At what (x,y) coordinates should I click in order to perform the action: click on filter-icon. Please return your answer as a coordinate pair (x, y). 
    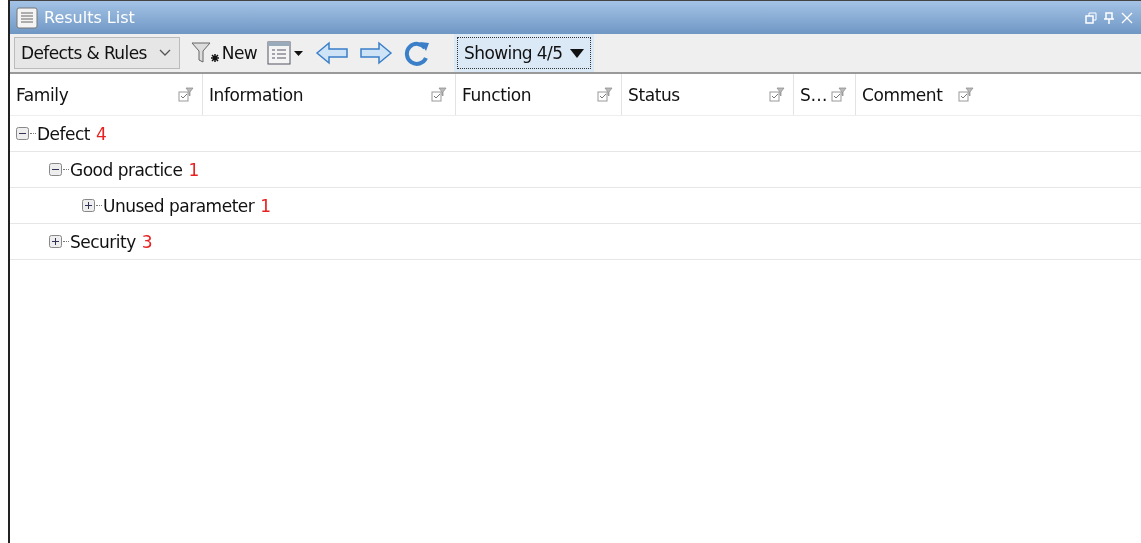
    Looking at the image, I should click on (204, 53).